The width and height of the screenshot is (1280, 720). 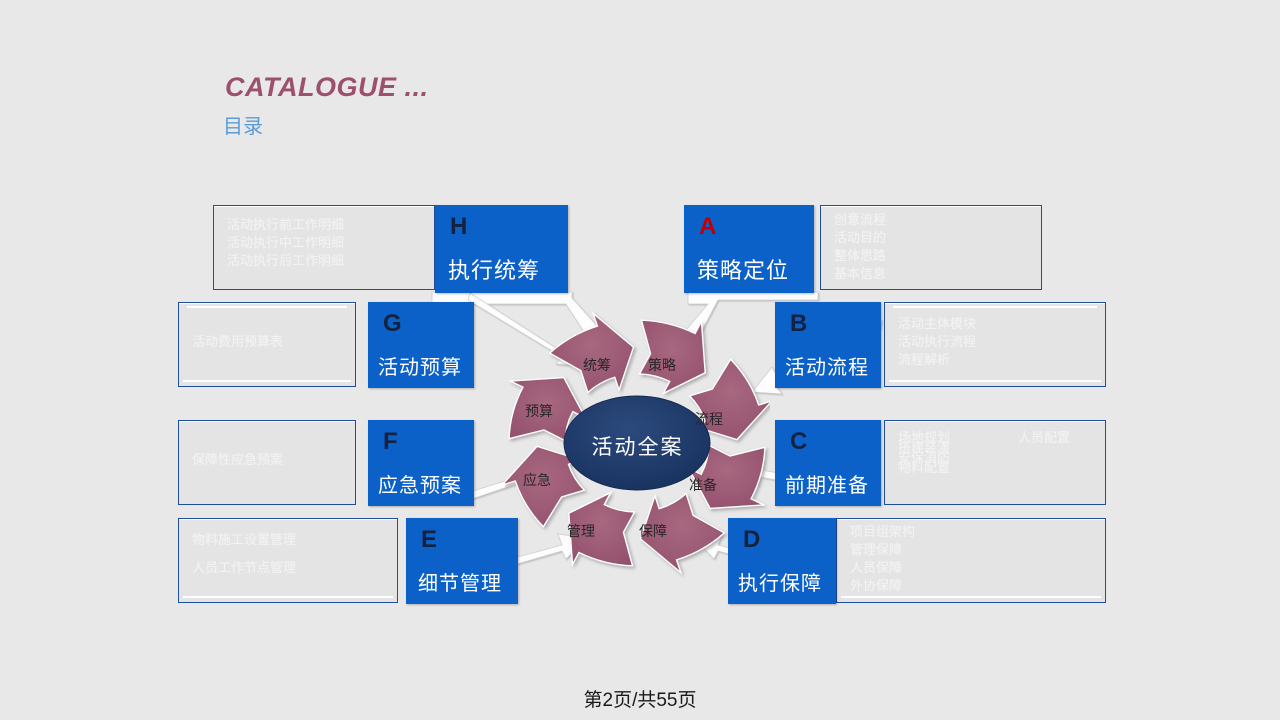 What do you see at coordinates (286, 242) in the screenshot?
I see `detail-text-H-1: 活动执行中工作明细` at bounding box center [286, 242].